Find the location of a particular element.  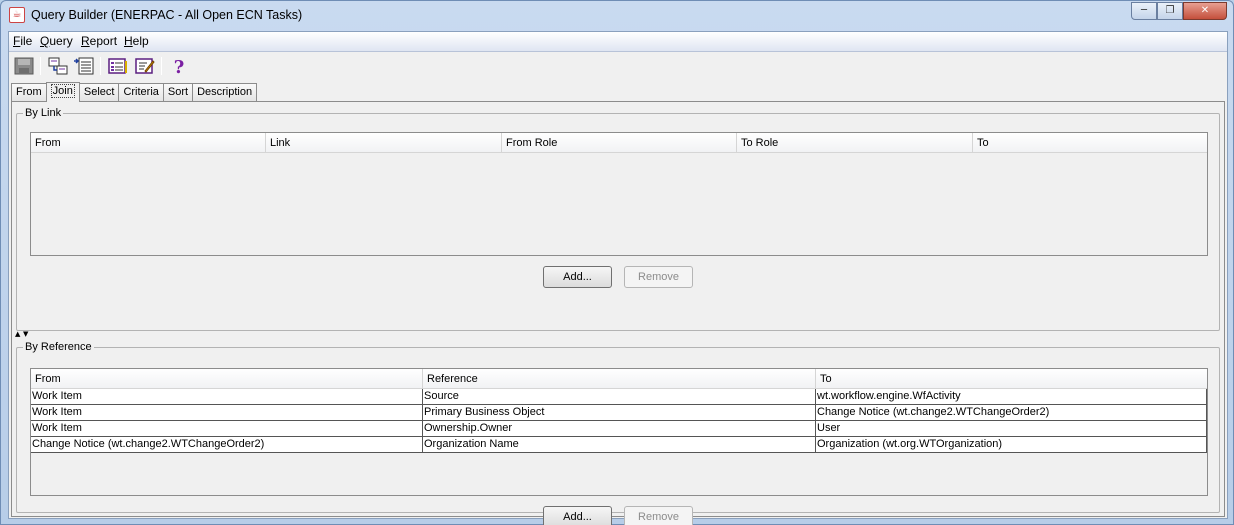

help-button: ? is located at coordinates (179, 66).